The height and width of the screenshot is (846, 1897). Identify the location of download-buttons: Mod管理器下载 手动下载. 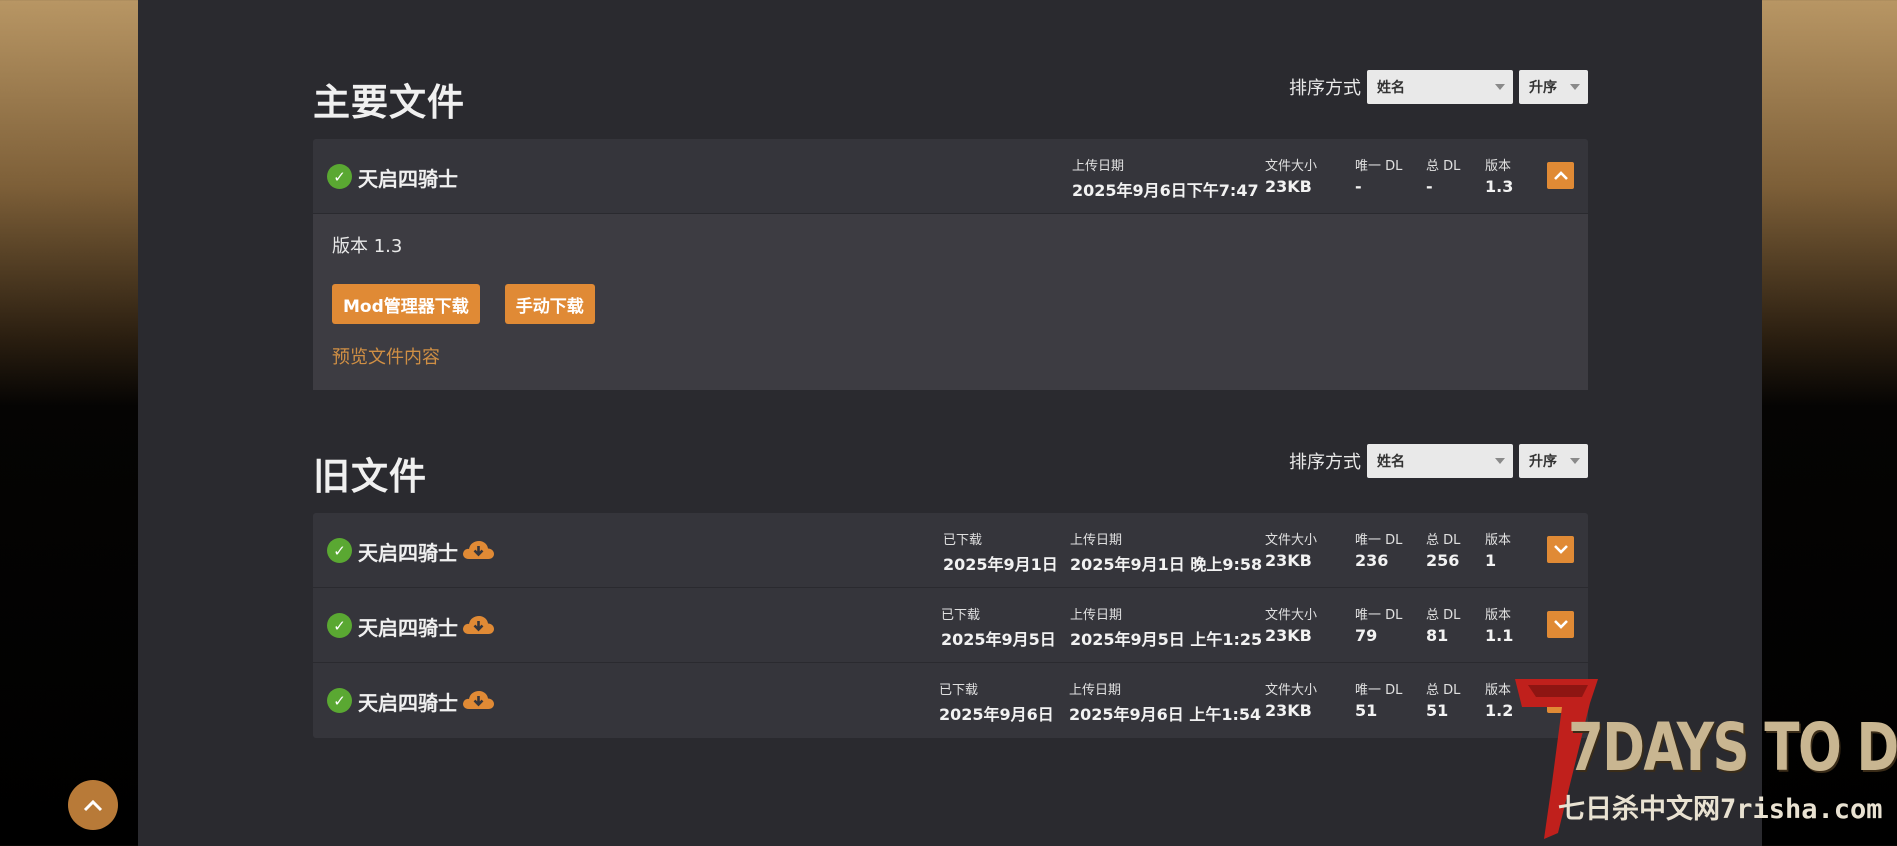
(950, 304).